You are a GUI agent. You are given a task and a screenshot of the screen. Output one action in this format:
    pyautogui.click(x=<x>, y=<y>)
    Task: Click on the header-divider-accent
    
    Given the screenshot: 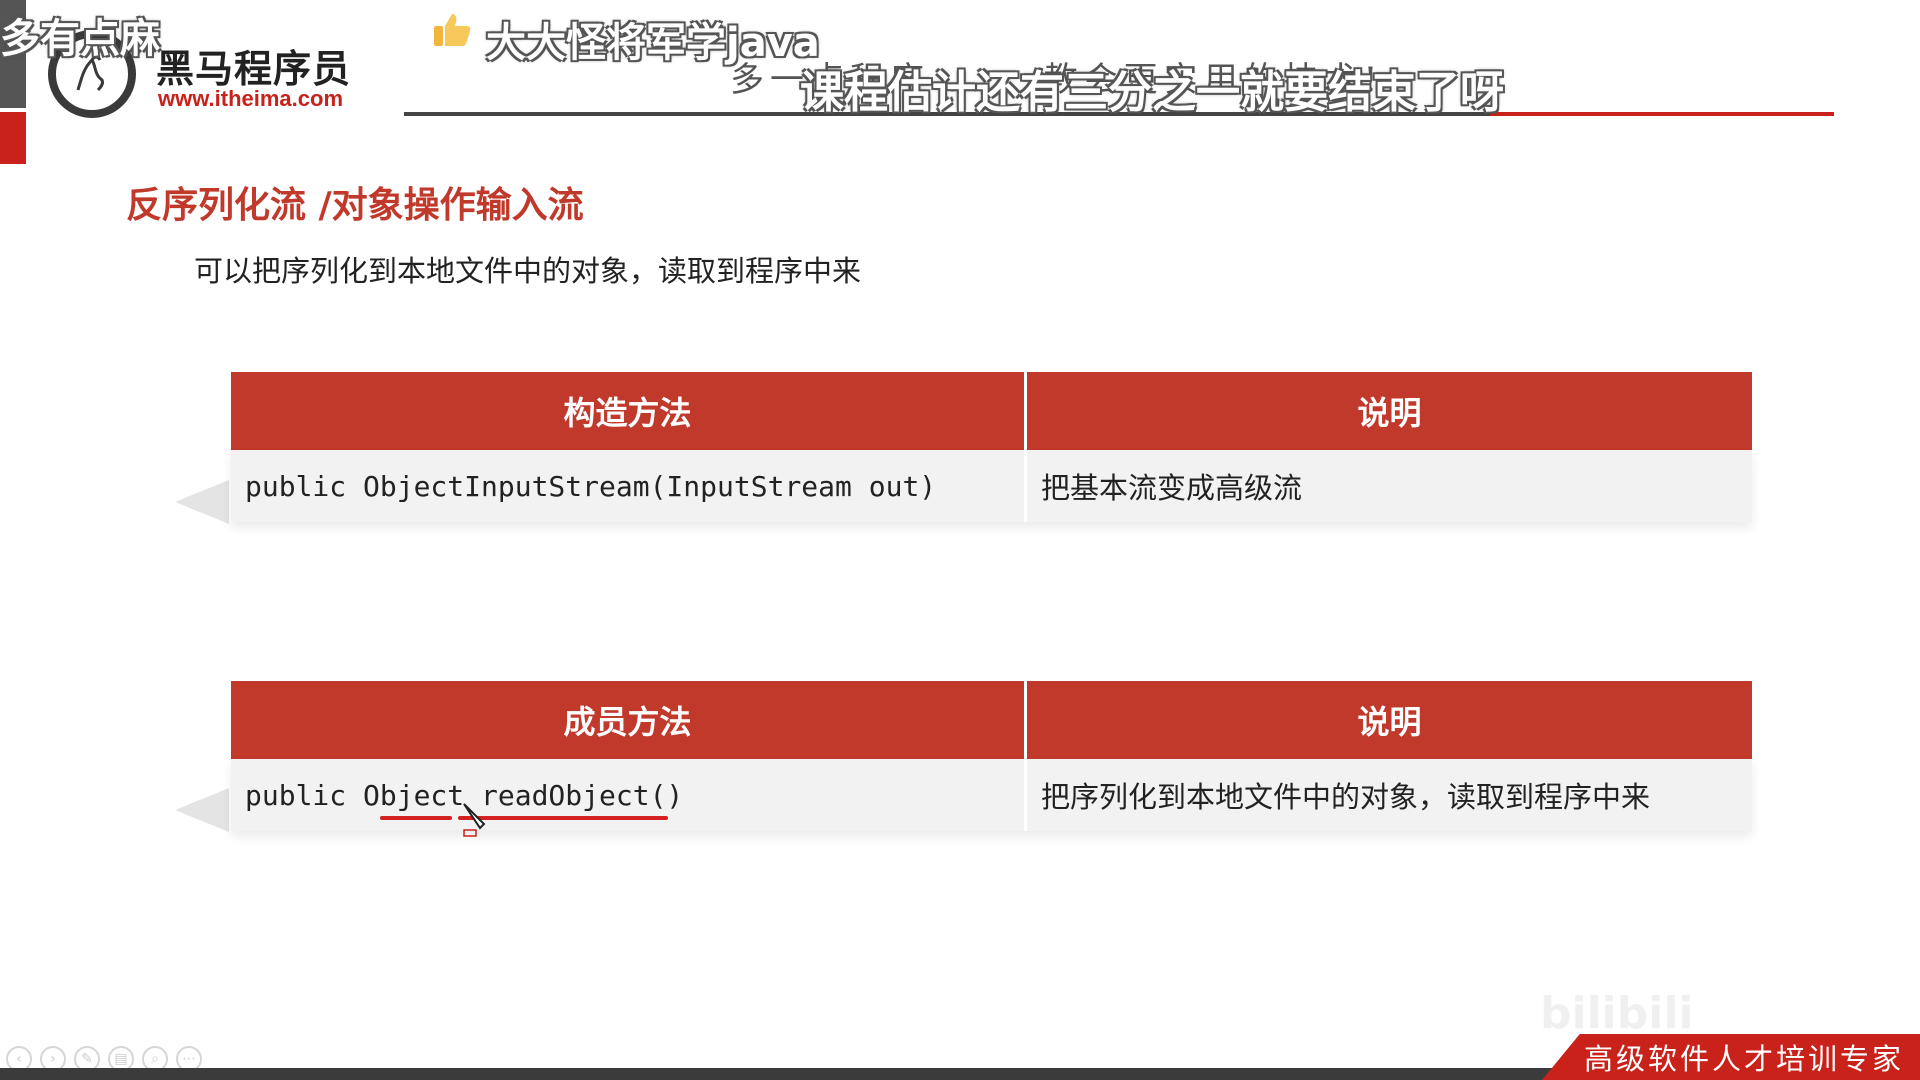 What is the action you would take?
    pyautogui.click(x=1662, y=114)
    